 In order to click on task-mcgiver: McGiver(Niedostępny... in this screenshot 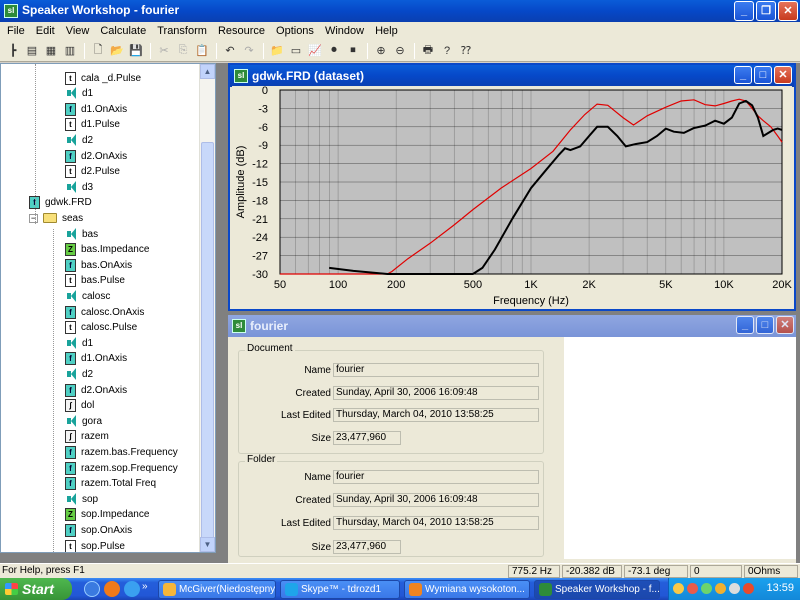, I will do `click(217, 589)`.